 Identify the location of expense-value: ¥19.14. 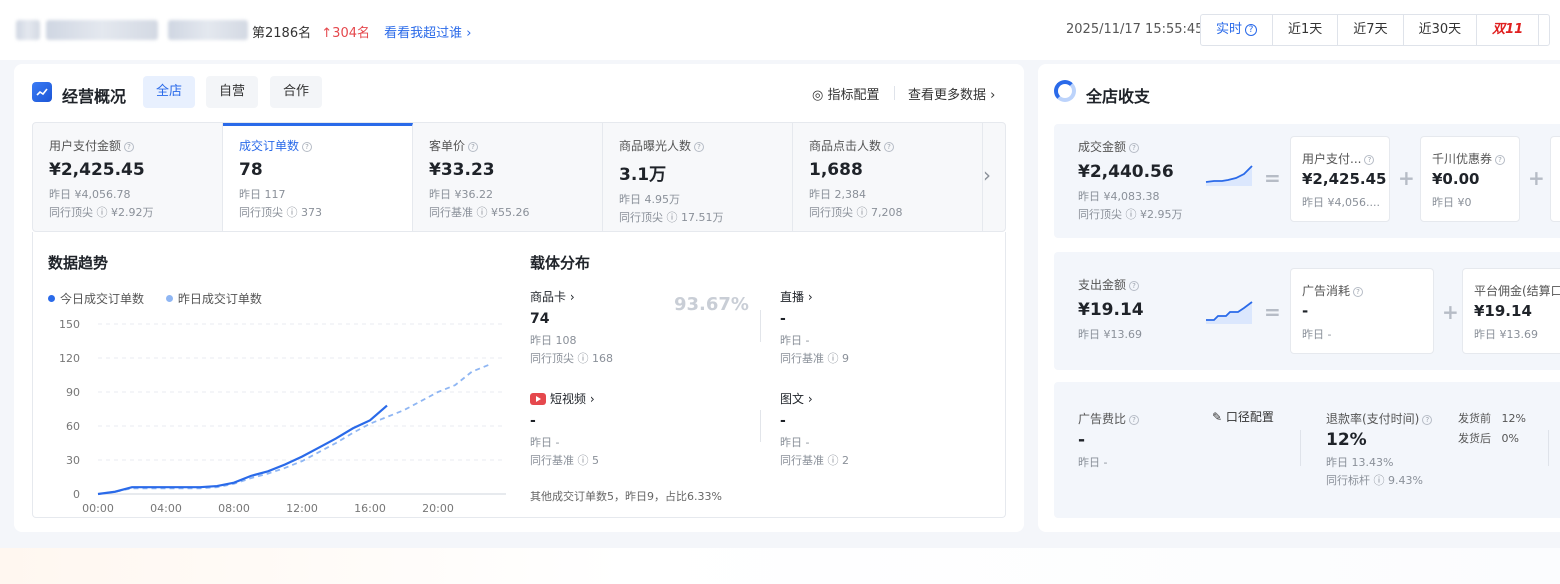
(1111, 310).